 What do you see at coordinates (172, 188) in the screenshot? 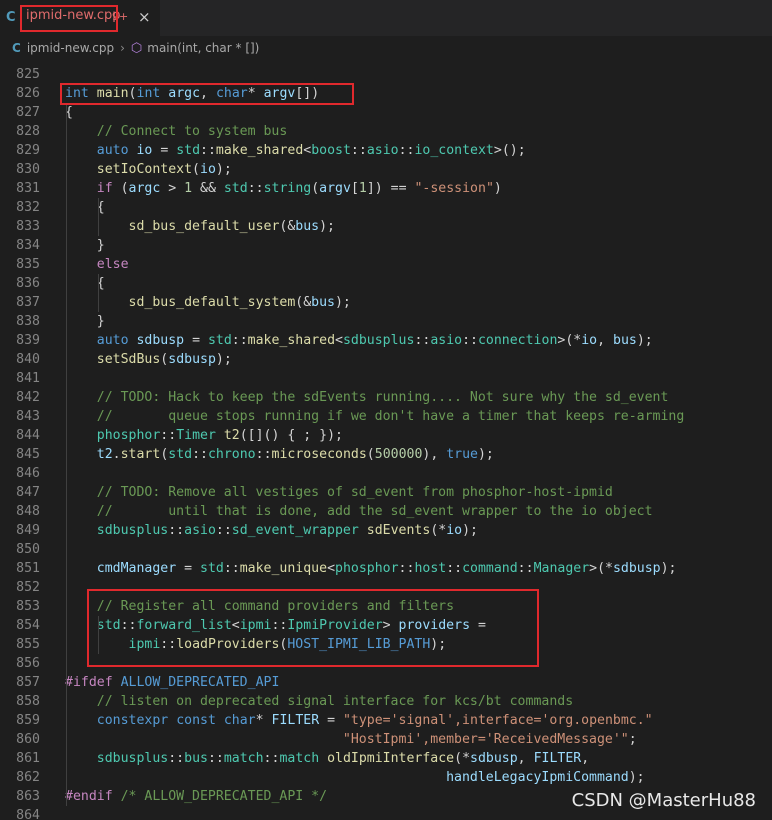
I see `code-token: >` at bounding box center [172, 188].